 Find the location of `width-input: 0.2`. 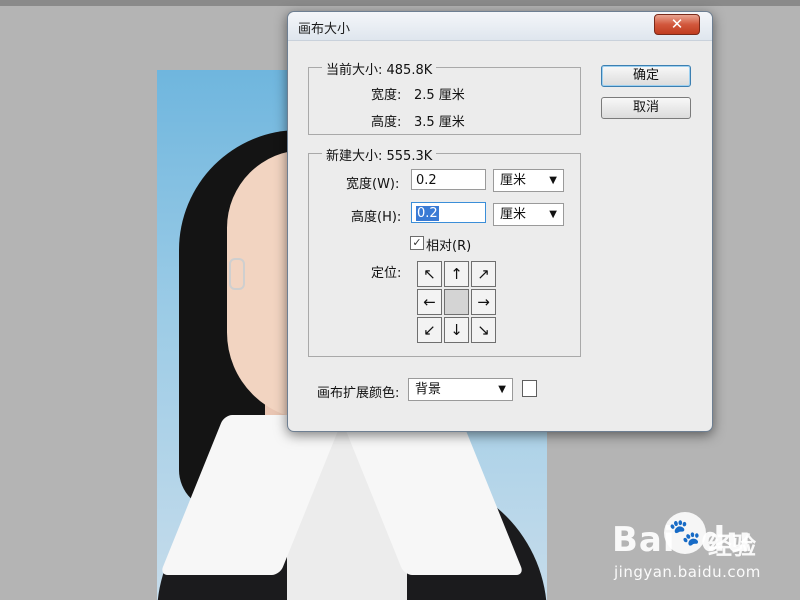

width-input: 0.2 is located at coordinates (448, 179).